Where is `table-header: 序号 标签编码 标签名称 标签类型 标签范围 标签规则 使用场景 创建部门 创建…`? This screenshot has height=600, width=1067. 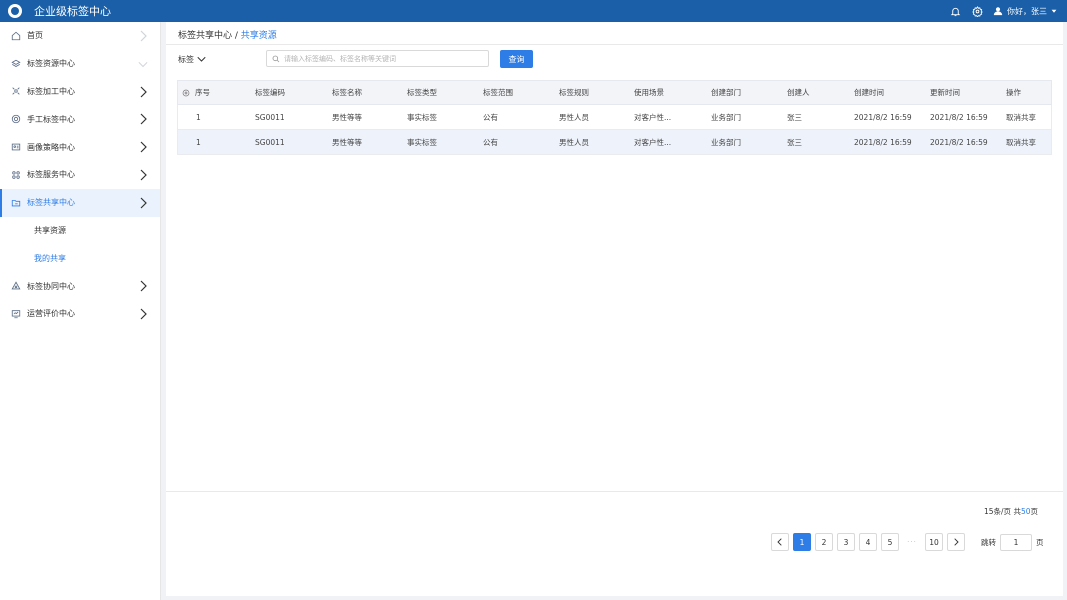 table-header: 序号 标签编码 标签名称 标签类型 标签范围 标签规则 使用场景 创建部门 创建… is located at coordinates (614, 92).